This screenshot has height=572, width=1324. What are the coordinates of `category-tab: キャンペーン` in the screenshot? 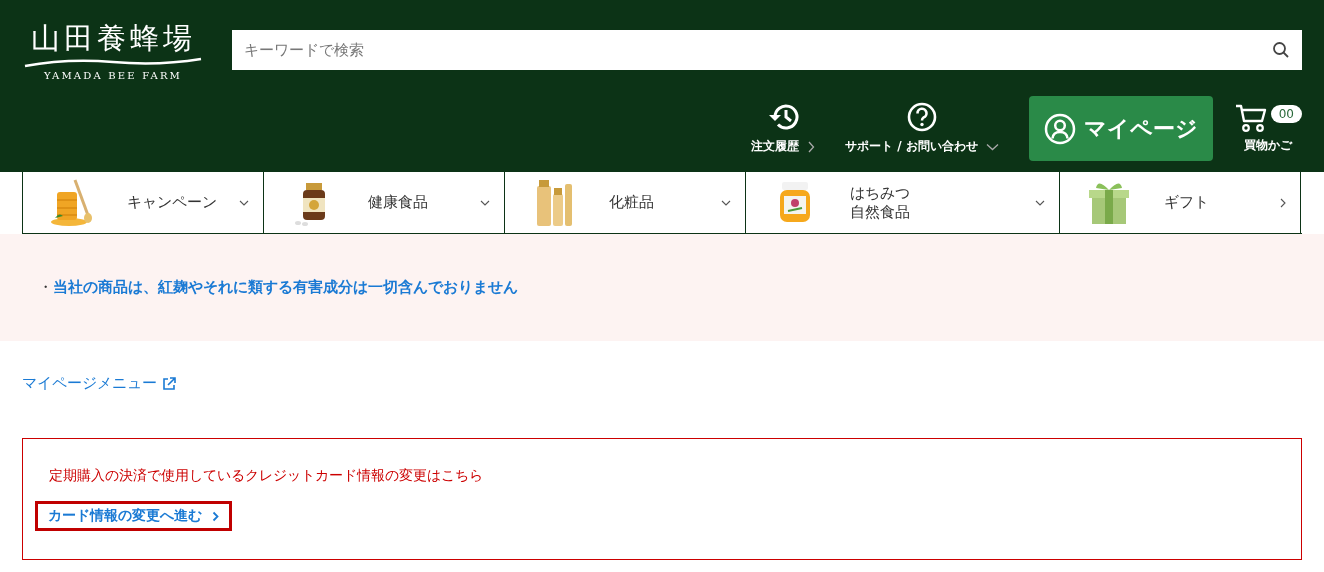 It's located at (142, 202).